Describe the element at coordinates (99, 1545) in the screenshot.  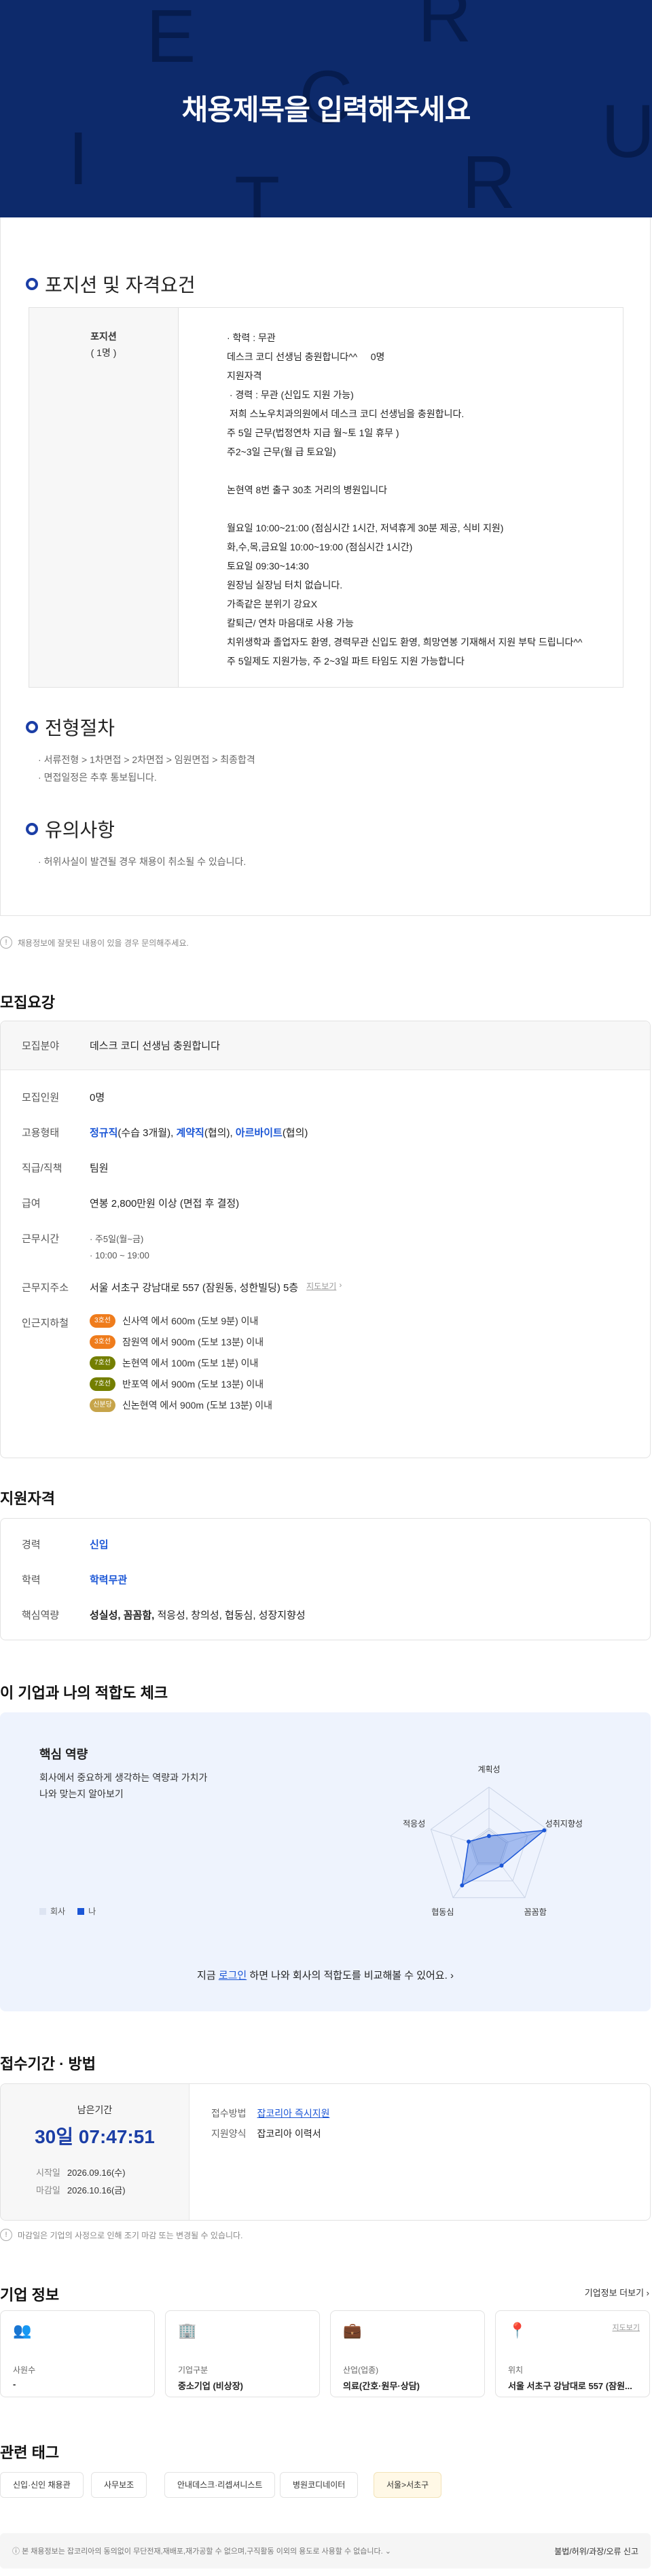
I see `value: 신입` at that location.